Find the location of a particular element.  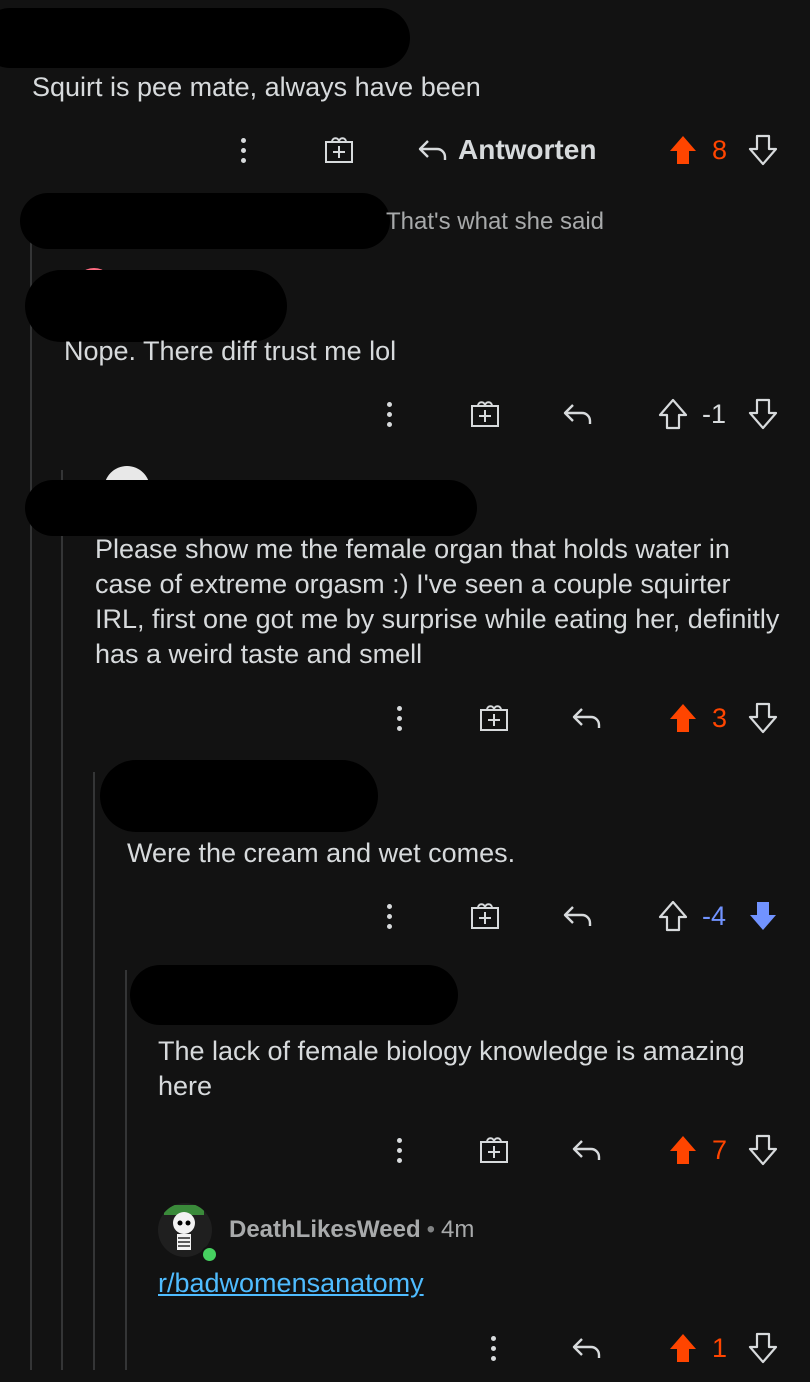

comment-actions: Antworten 8 is located at coordinates (405, 150).